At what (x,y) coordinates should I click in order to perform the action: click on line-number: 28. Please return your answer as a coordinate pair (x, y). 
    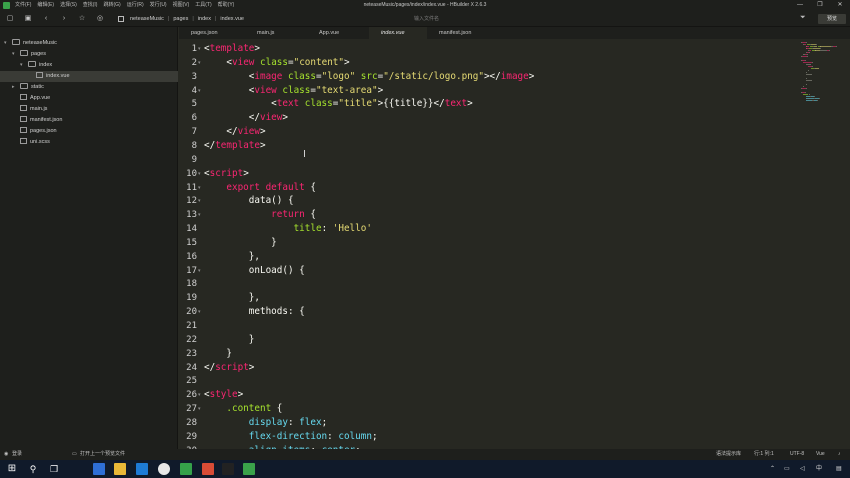
    Looking at the image, I should click on (191, 422).